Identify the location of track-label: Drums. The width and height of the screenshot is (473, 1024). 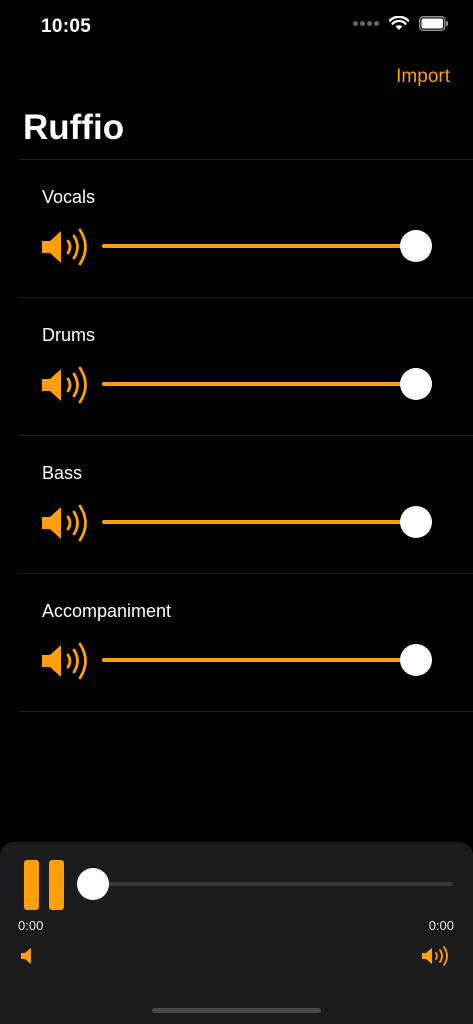
(68, 335).